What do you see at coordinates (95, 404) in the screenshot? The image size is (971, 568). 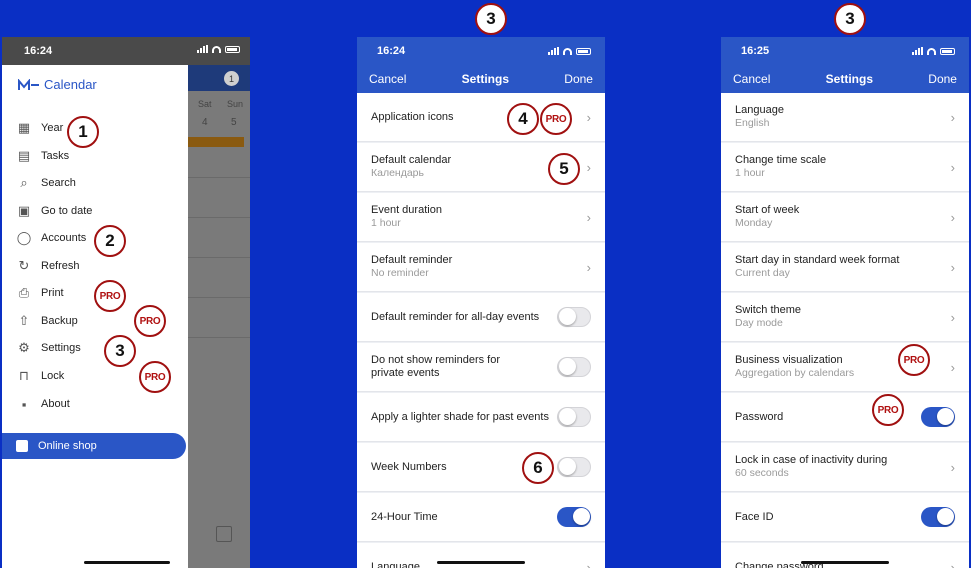 I see `menu-item-about: ▪ About` at bounding box center [95, 404].